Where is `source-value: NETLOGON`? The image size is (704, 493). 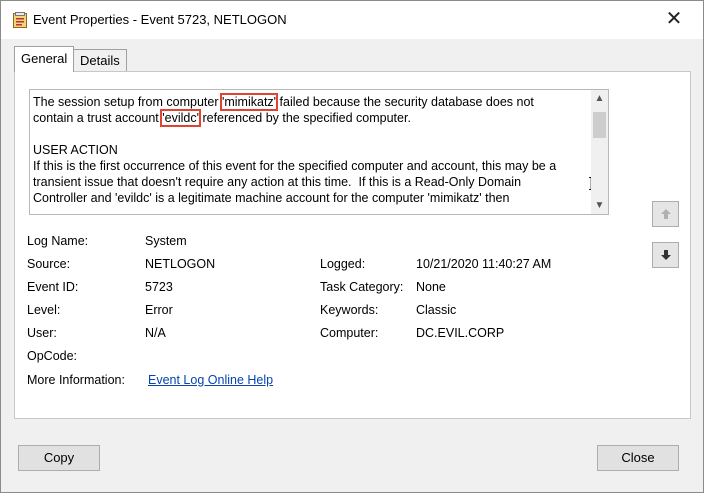
source-value: NETLOGON is located at coordinates (180, 264).